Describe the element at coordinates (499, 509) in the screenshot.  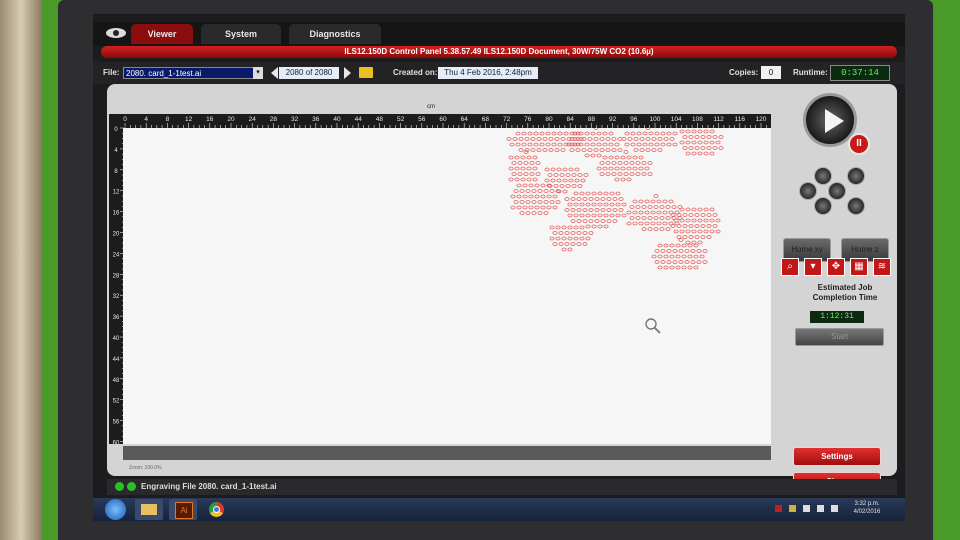
I see `taskbar: Ai 3:32 p.m. 4/02/2016` at that location.